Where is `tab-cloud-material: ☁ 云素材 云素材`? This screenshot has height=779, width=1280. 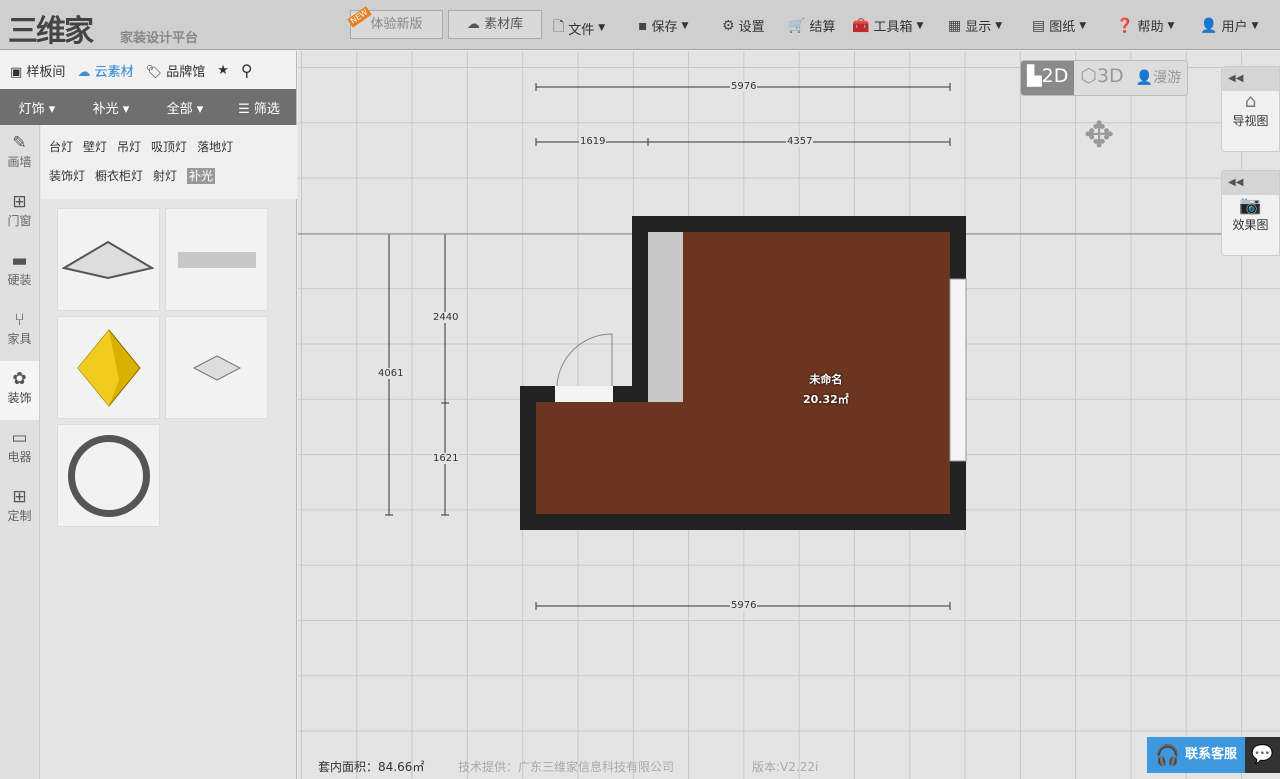
tab-cloud-material: ☁ 云素材 云素材 is located at coordinates (105, 70).